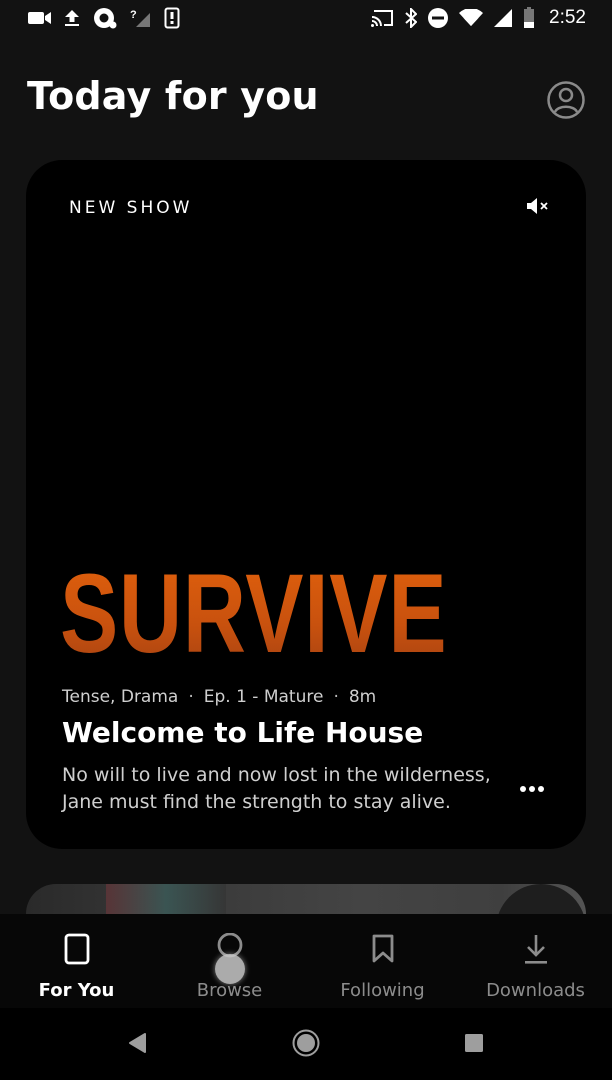 This screenshot has width=612, height=1080. What do you see at coordinates (383, 949) in the screenshot?
I see `bookmark-icon` at bounding box center [383, 949].